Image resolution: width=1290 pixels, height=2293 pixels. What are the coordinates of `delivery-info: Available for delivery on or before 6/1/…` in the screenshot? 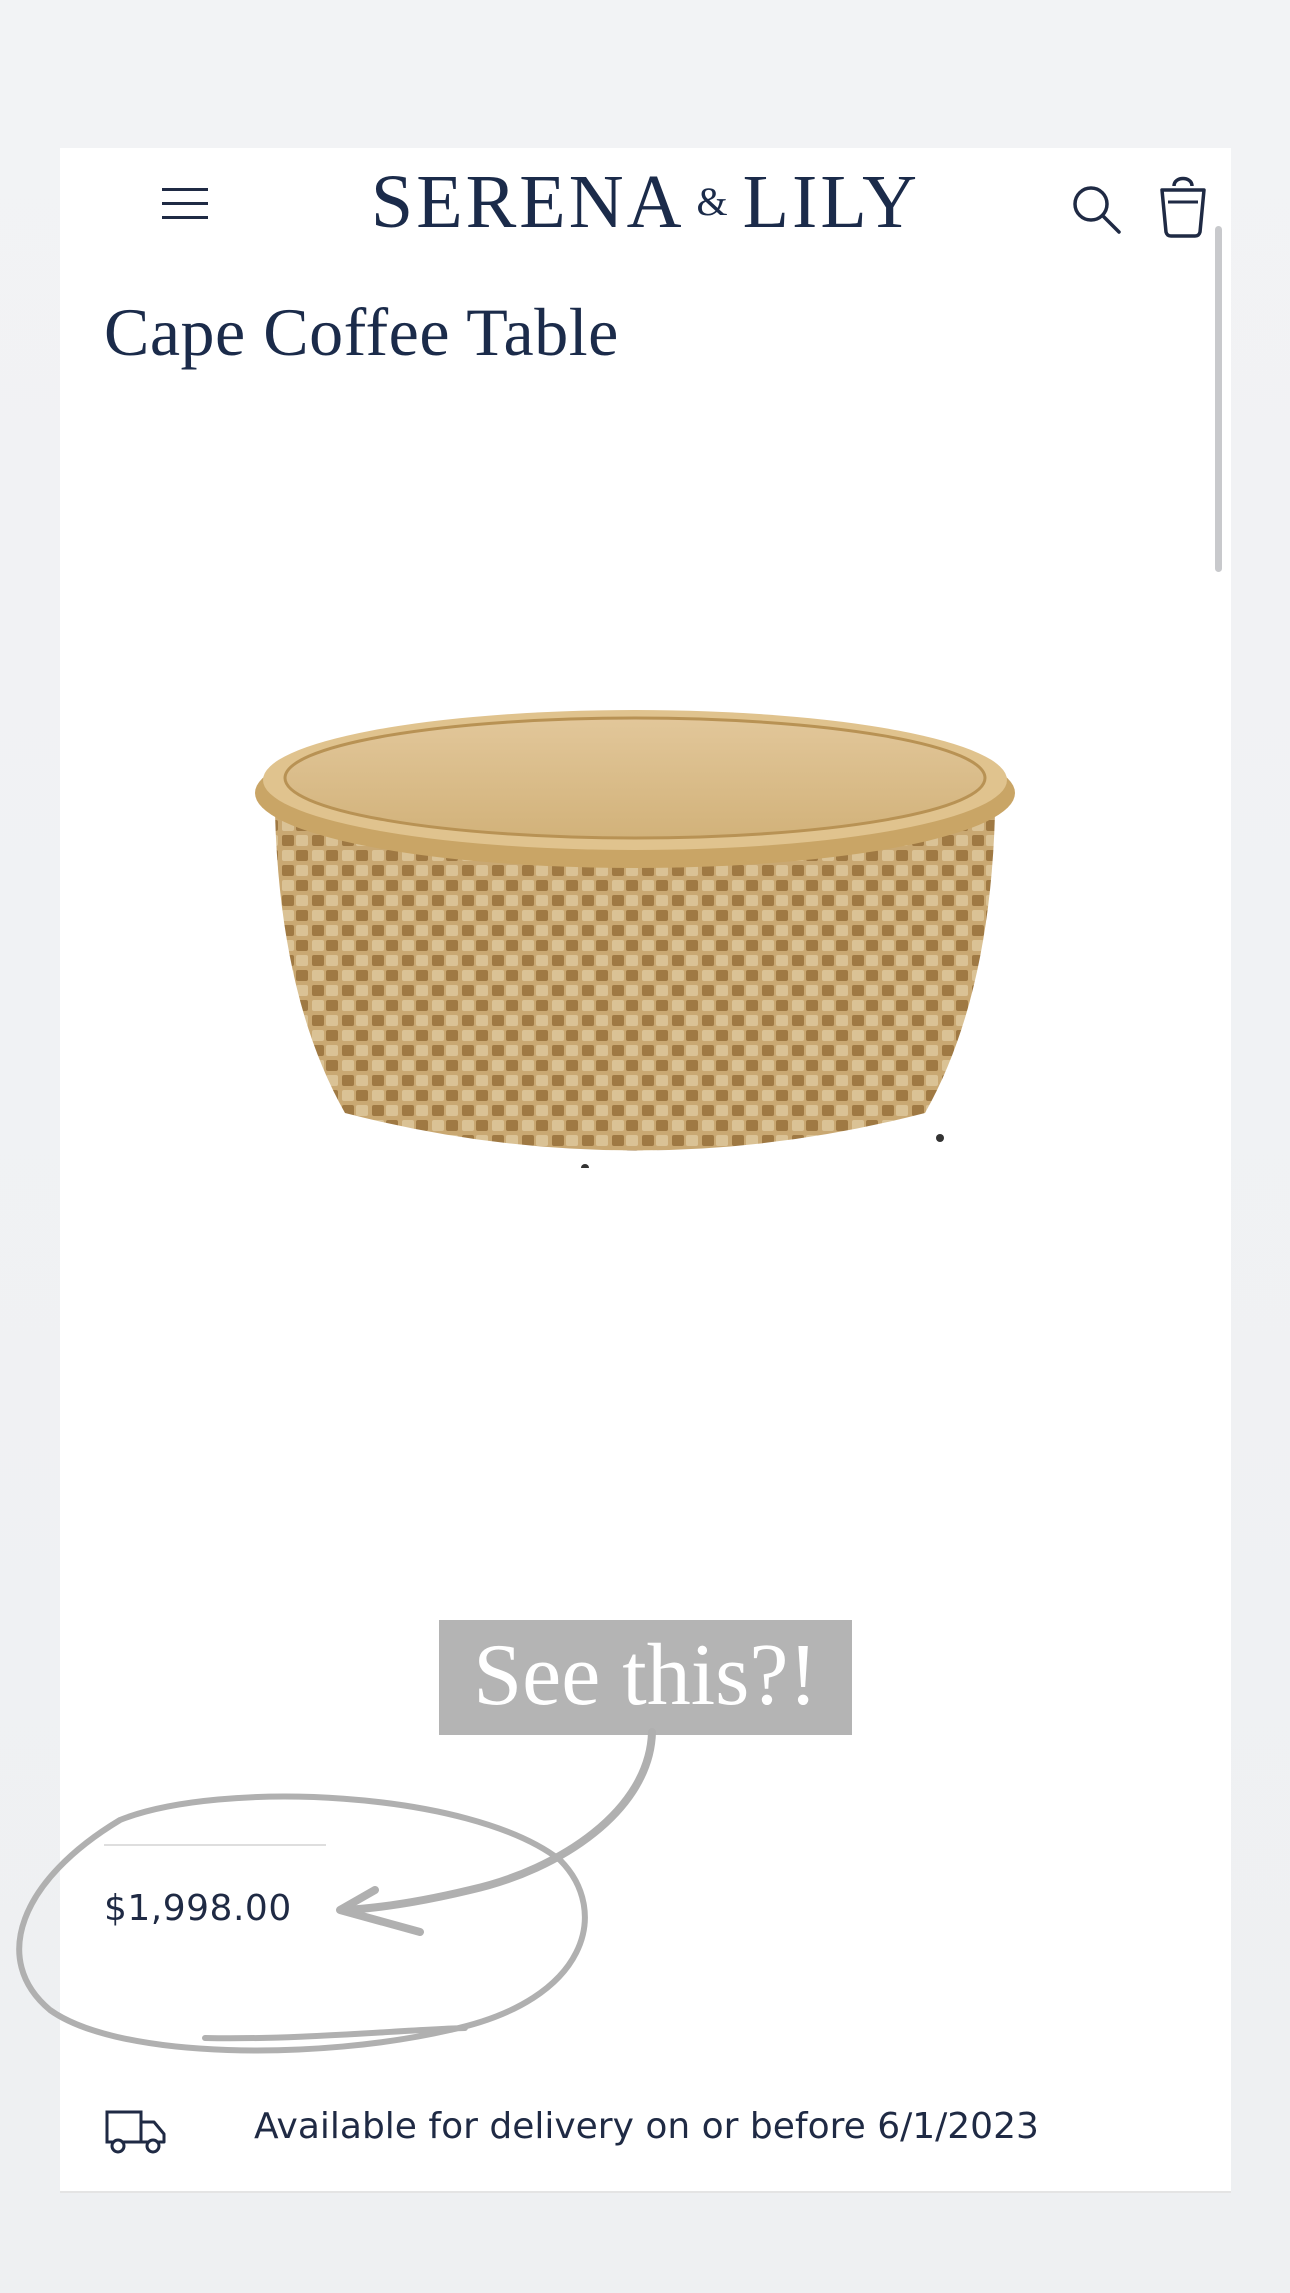 It's located at (654, 2130).